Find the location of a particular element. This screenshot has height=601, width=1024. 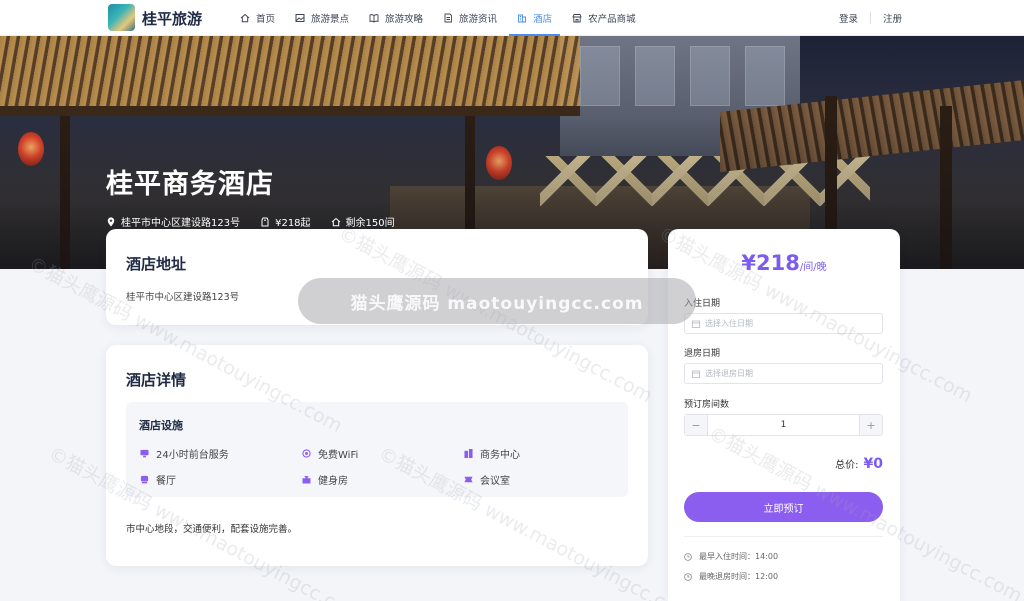

nav-attractions: 旅游景点 is located at coordinates (322, 18).